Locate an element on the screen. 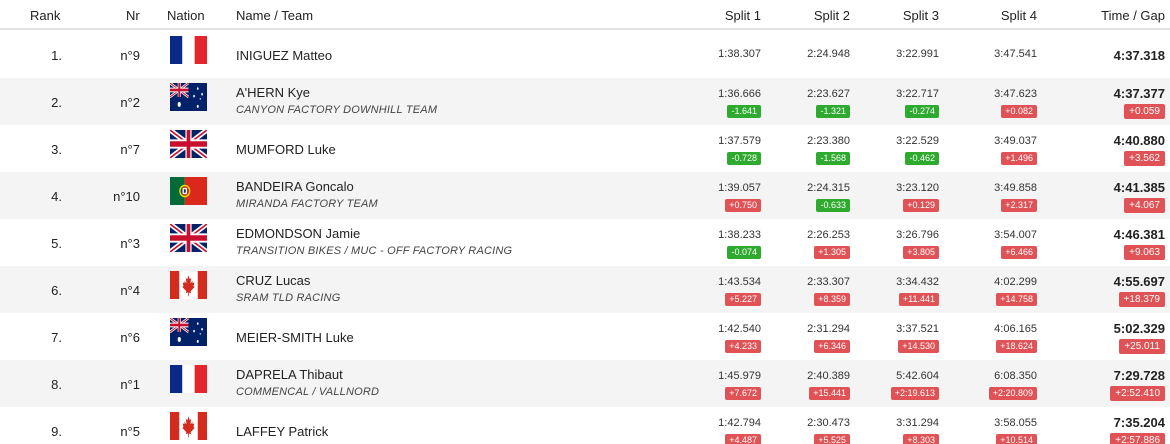 The height and width of the screenshot is (444, 1170). split-1-diff-badge: +4.233 is located at coordinates (743, 346).